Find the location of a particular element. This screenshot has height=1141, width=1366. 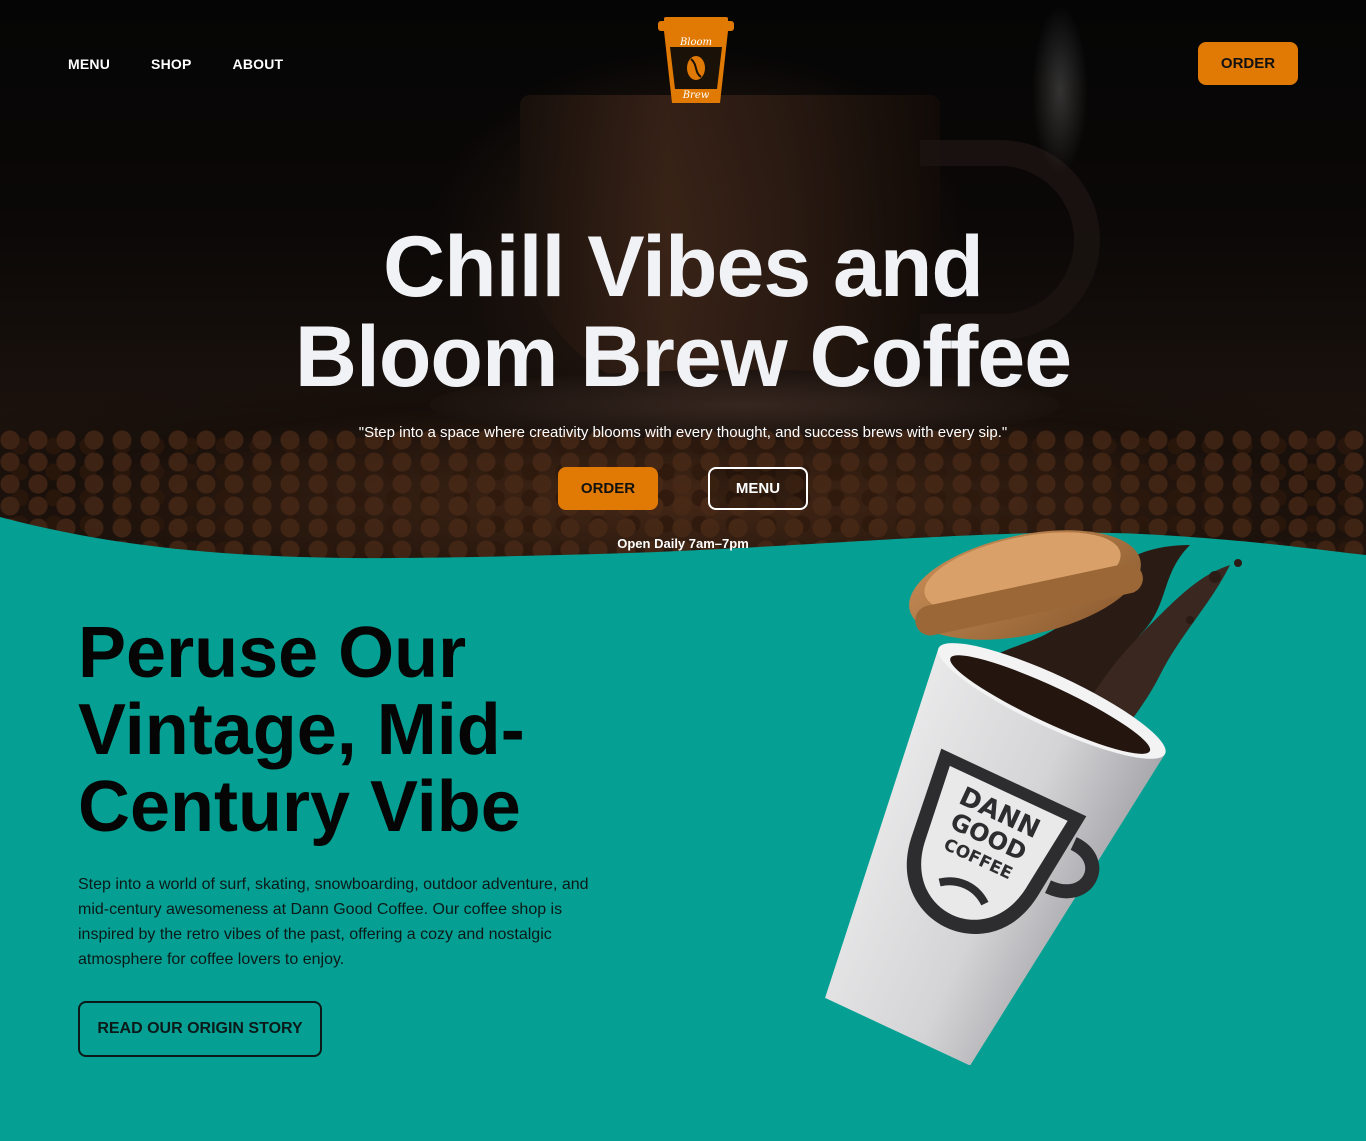

section-title: Peruse Our Vintage, Mid- Century Vibe is located at coordinates (358, 730).